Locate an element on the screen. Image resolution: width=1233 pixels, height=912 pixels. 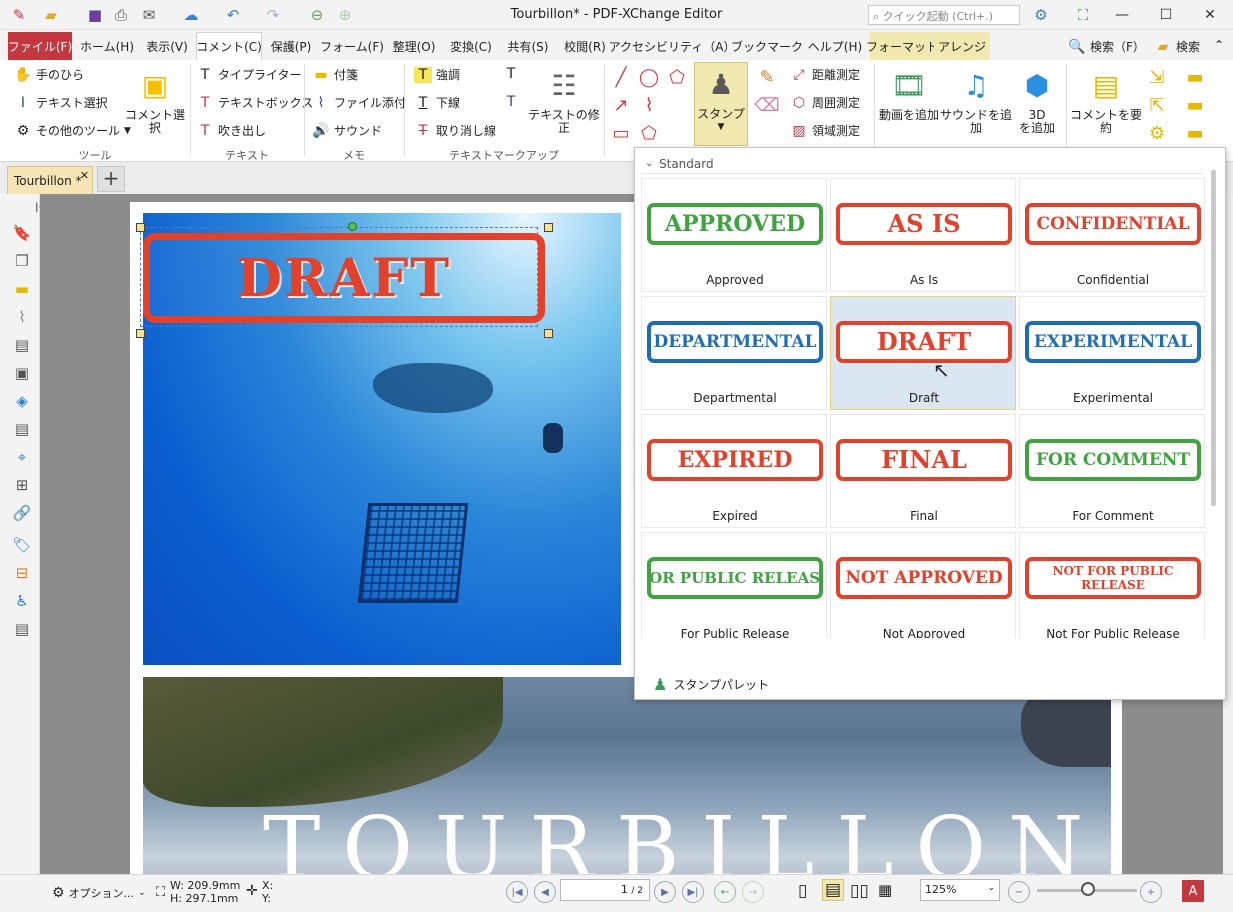
print-icon: ⎙ is located at coordinates (121, 15).